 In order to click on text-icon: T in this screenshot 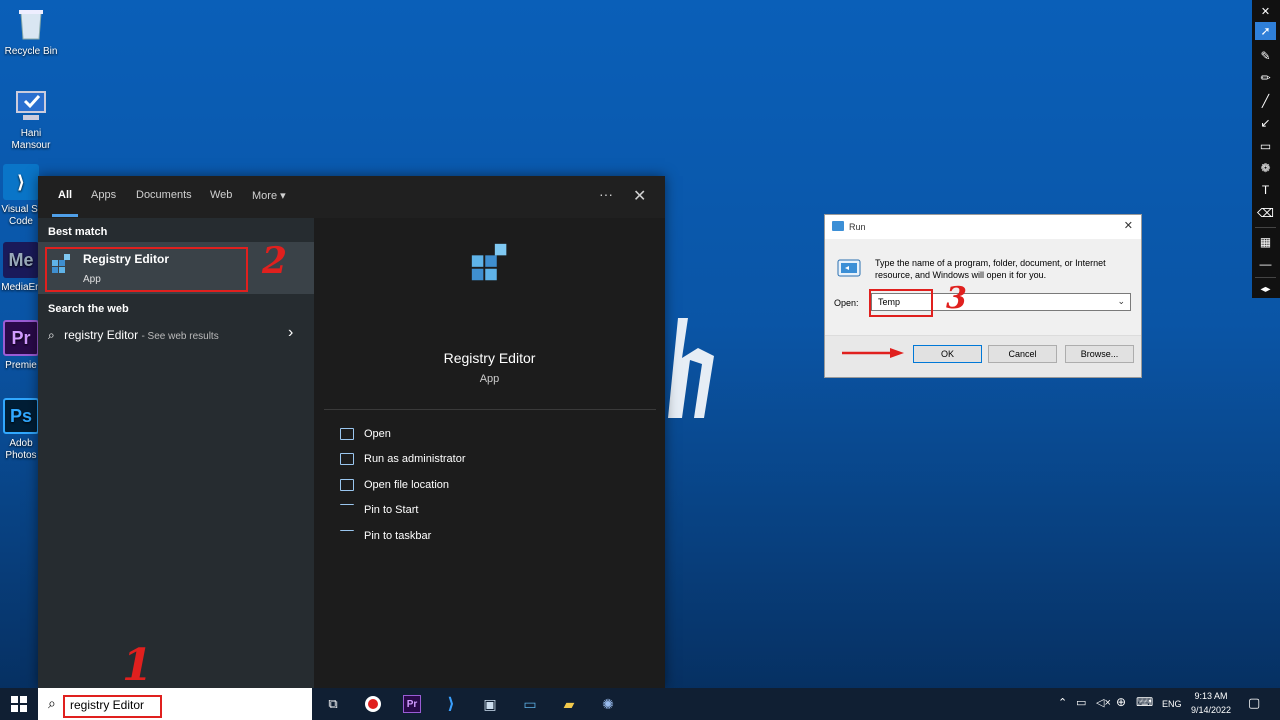, I will do `click(1265, 190)`.